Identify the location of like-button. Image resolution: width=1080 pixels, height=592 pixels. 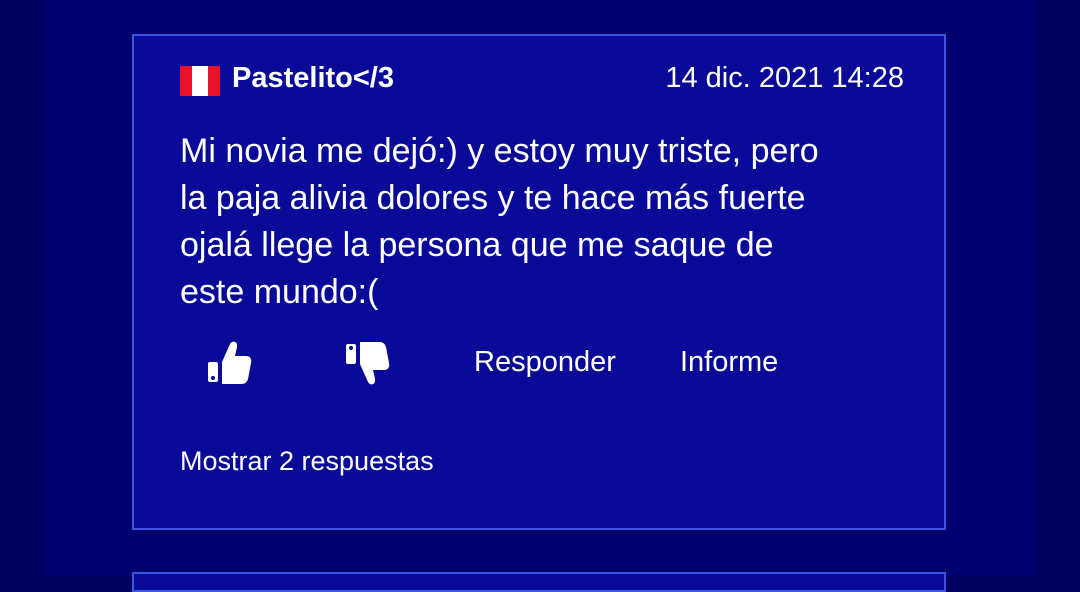
(230, 364).